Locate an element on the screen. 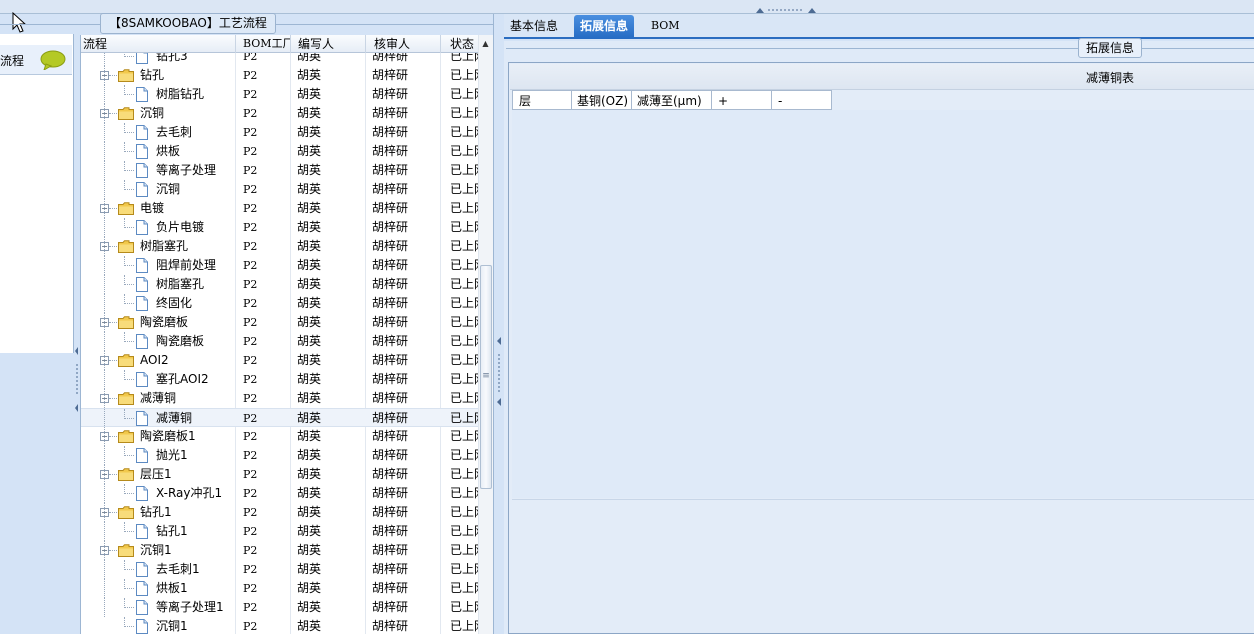 The width and height of the screenshot is (1254, 634). tree-leaf-row: 终固化 P2 胡英 胡梓研 已上网 is located at coordinates (280, 303).